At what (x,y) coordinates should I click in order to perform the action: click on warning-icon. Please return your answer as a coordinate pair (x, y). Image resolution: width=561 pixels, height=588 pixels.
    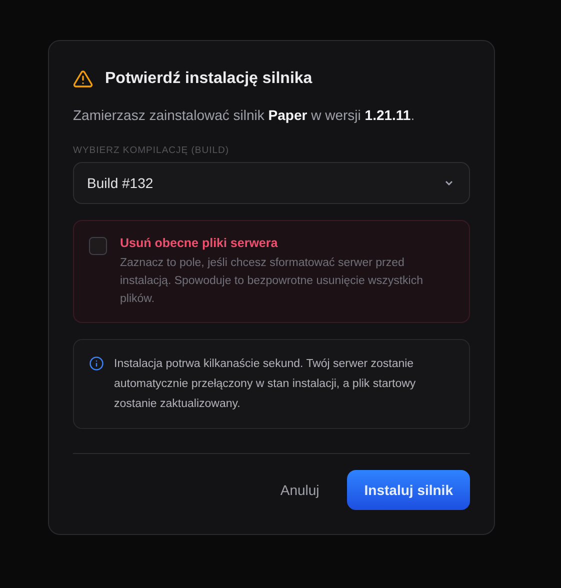
    Looking at the image, I should click on (83, 79).